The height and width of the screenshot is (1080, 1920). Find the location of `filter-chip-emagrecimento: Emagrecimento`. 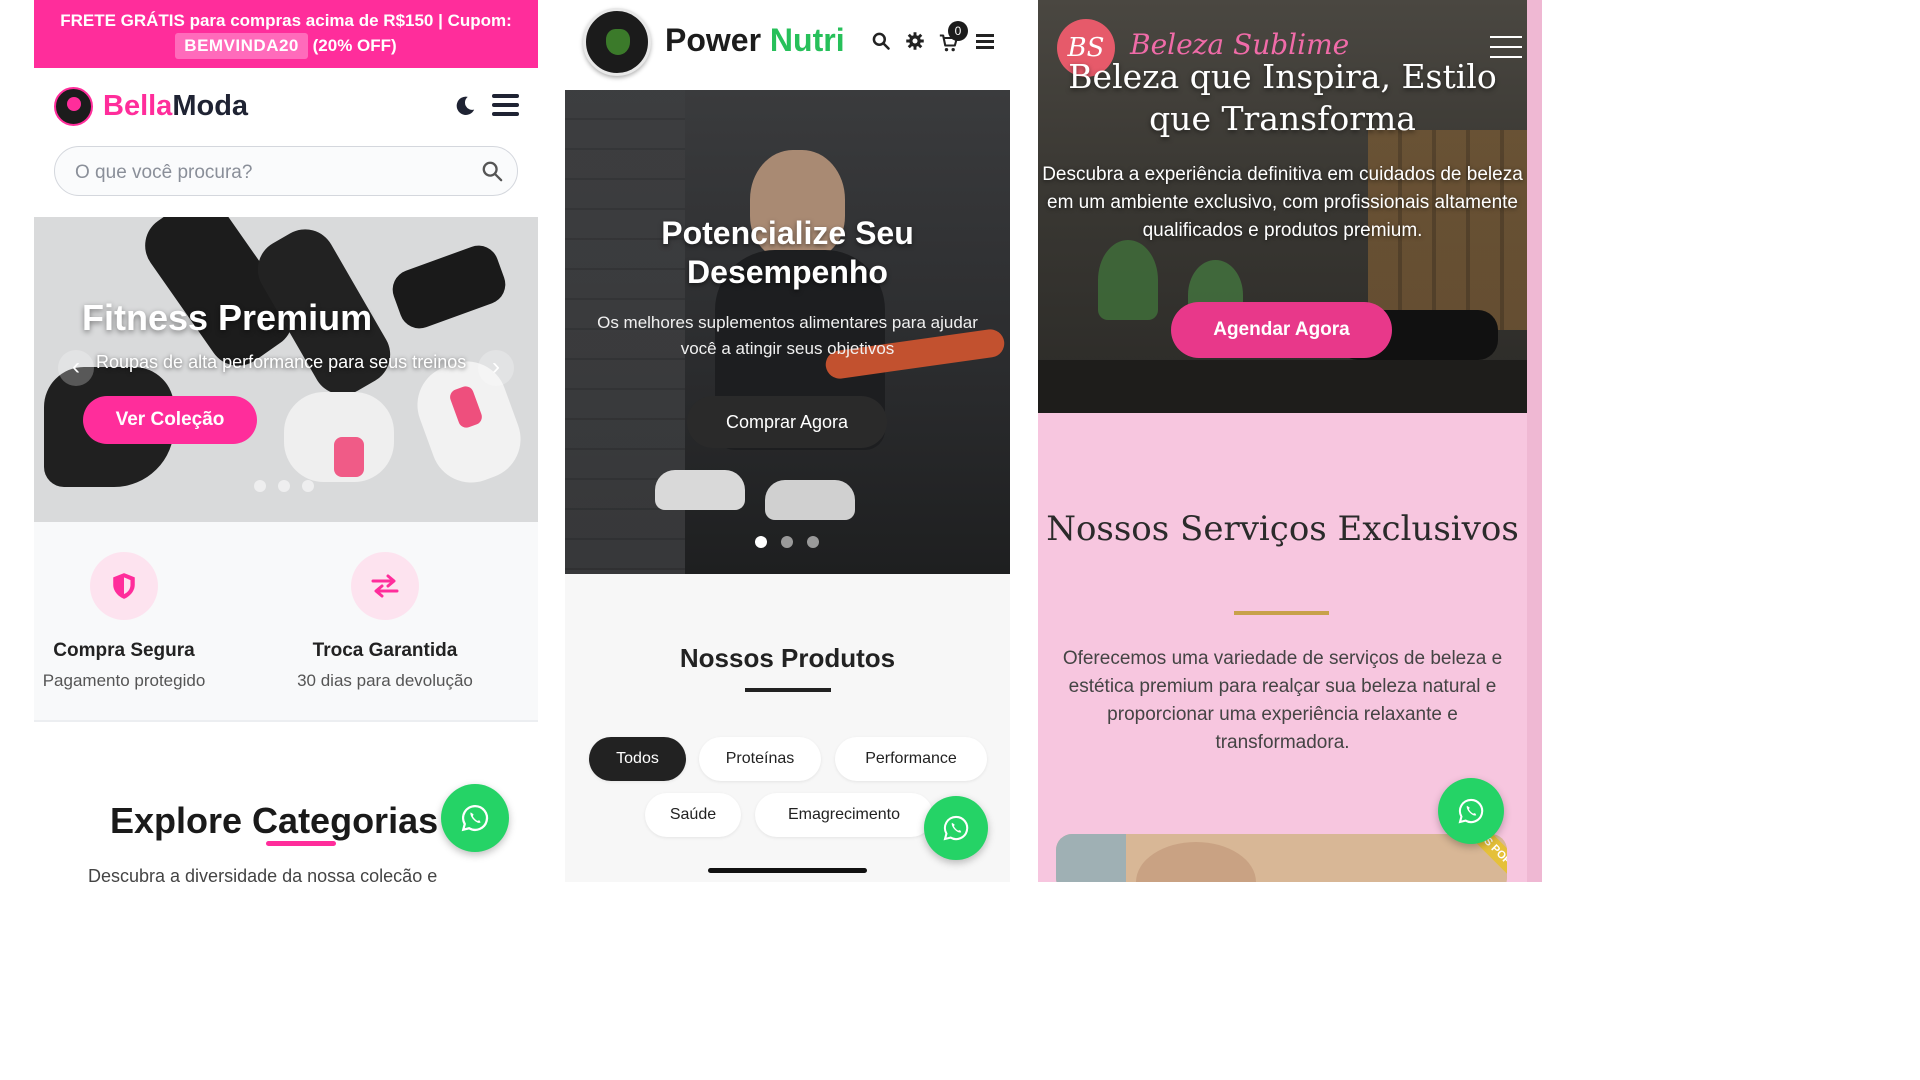

filter-chip-emagrecimento: Emagrecimento is located at coordinates (844, 815).